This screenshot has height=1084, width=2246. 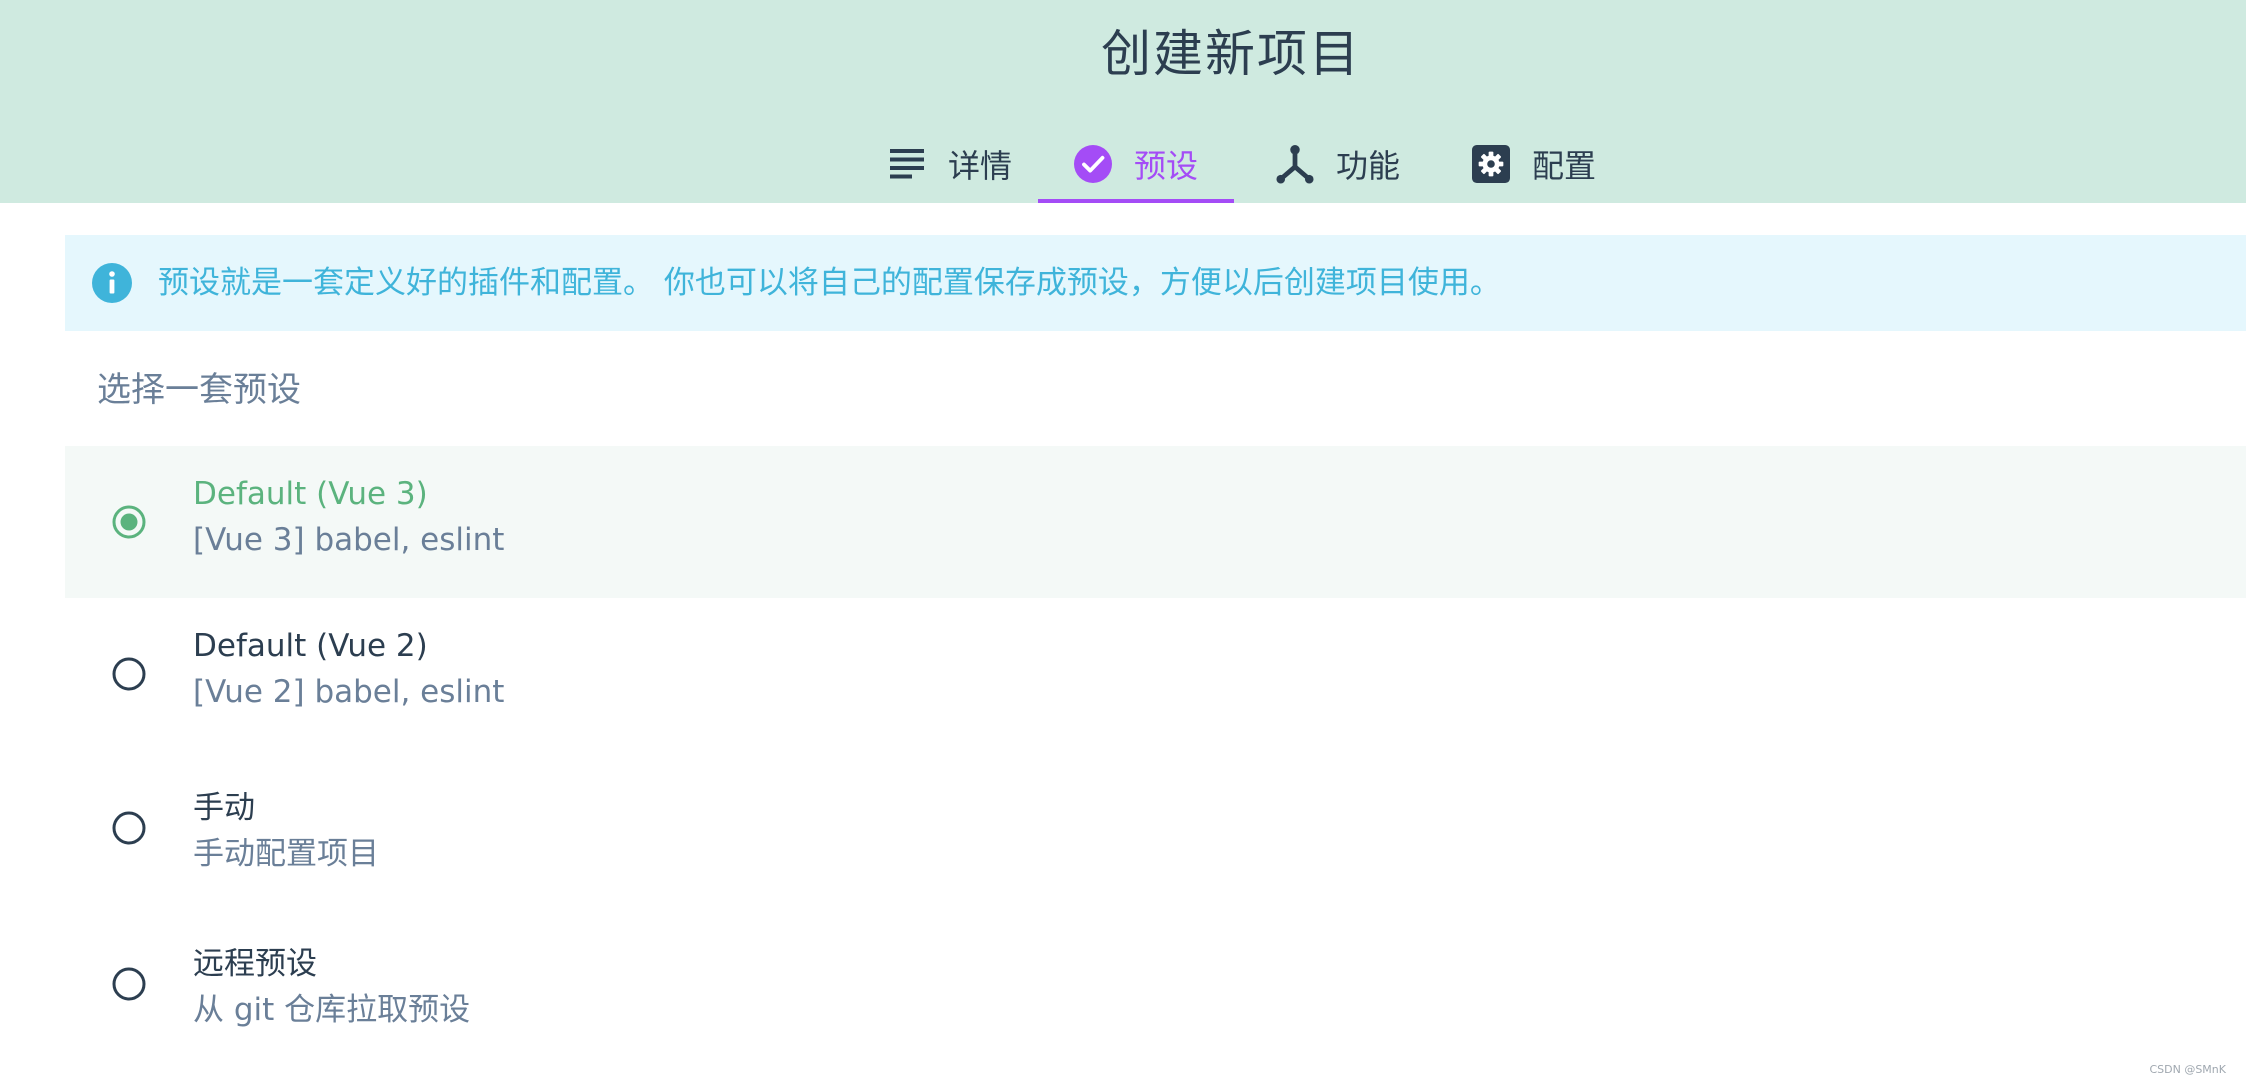 What do you see at coordinates (286, 854) in the screenshot?
I see `preset-description: 手动配置项目` at bounding box center [286, 854].